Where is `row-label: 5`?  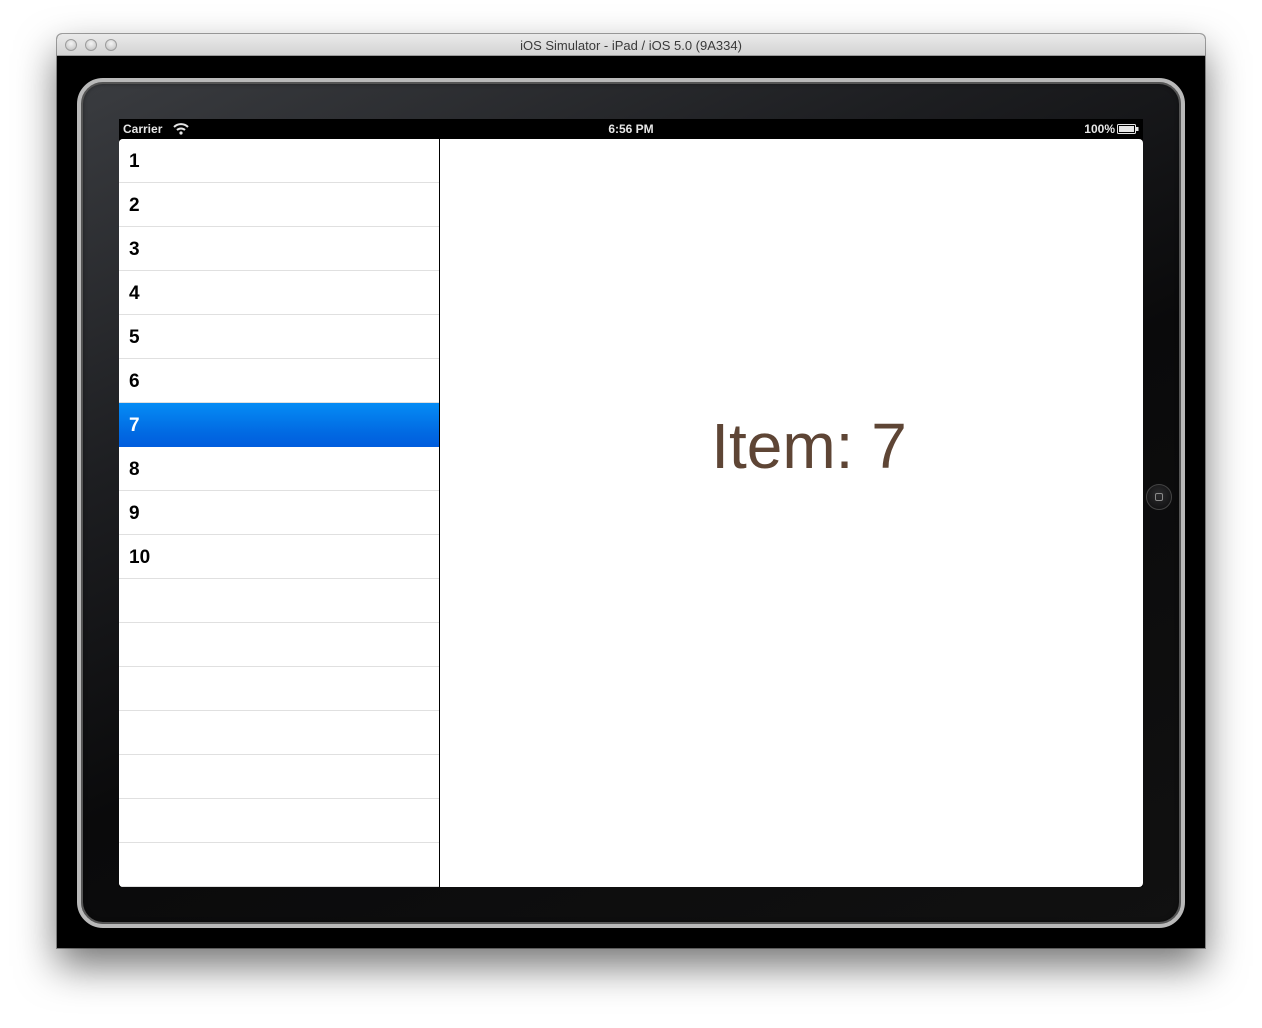
row-label: 5 is located at coordinates (134, 337).